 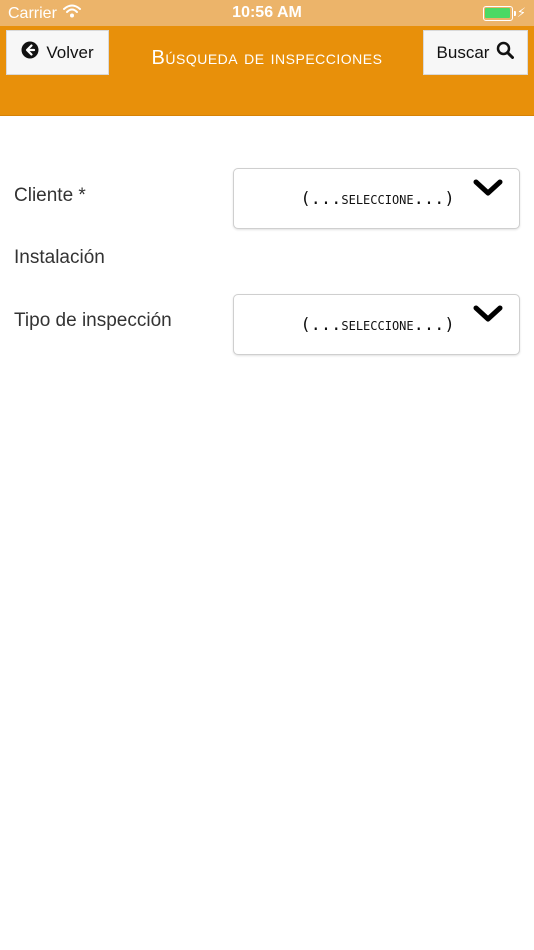 I want to click on cliente-label: Cliente *, so click(x=50, y=195).